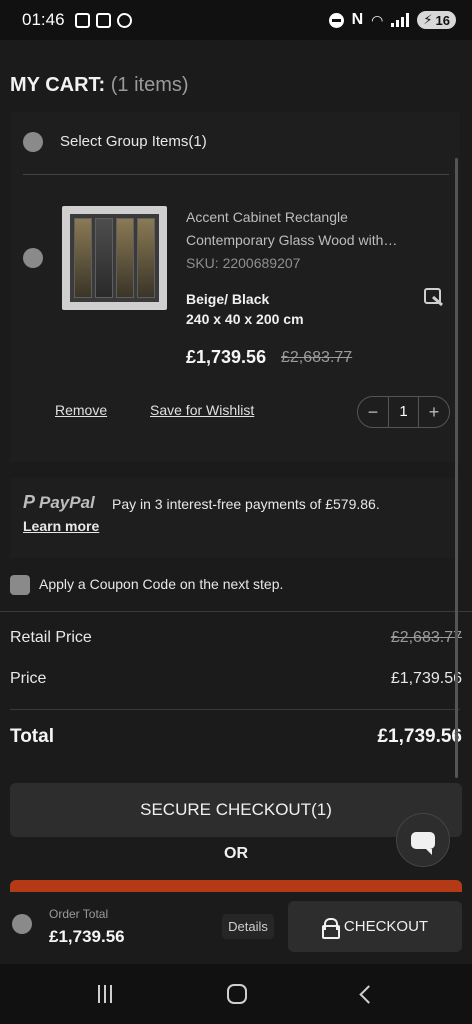 The height and width of the screenshot is (1024, 472). Describe the element at coordinates (226, 357) in the screenshot. I see `product-price: £1,739.56` at that location.